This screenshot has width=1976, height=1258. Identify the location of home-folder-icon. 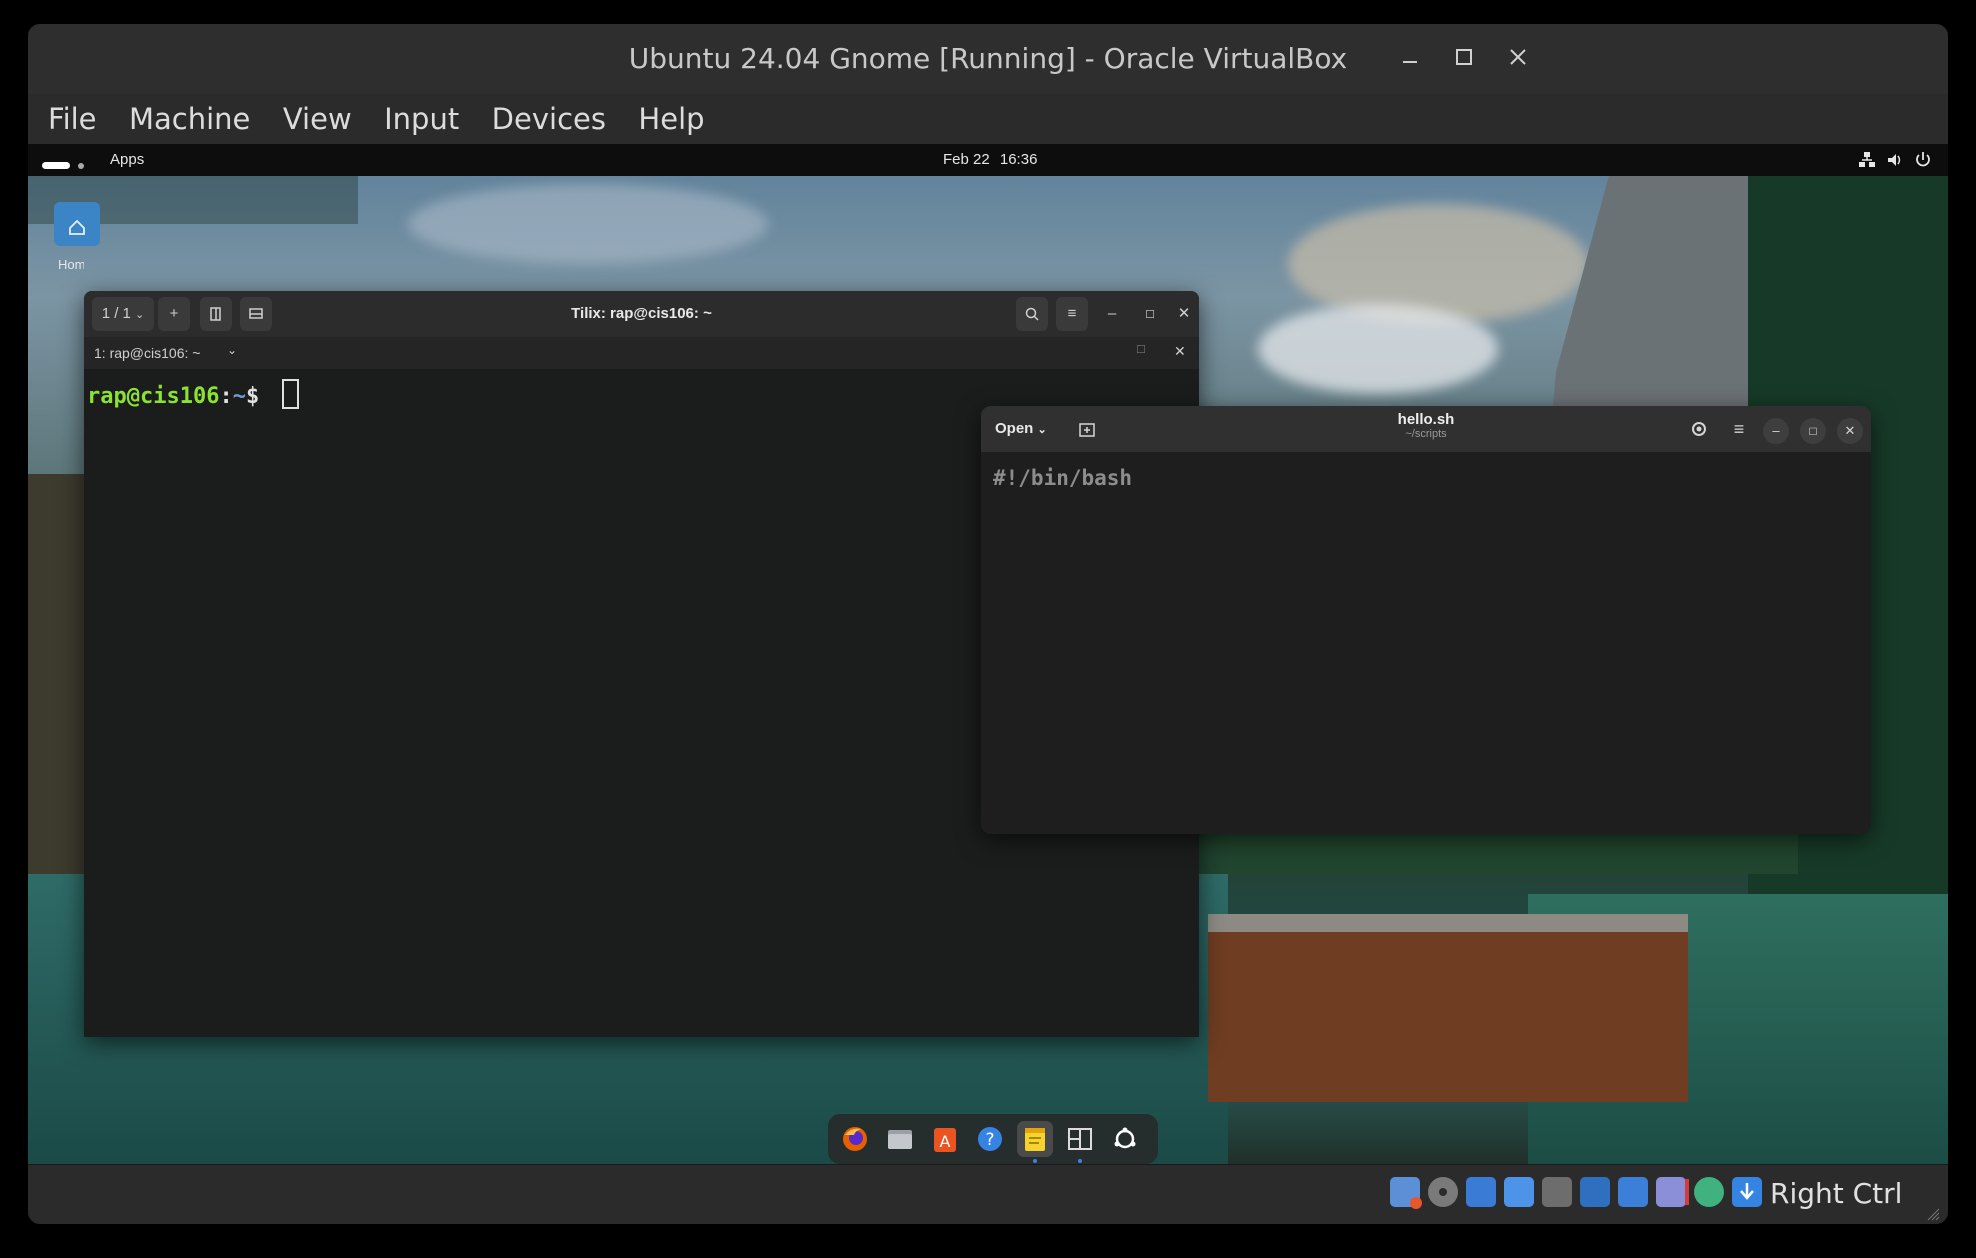
(77, 224).